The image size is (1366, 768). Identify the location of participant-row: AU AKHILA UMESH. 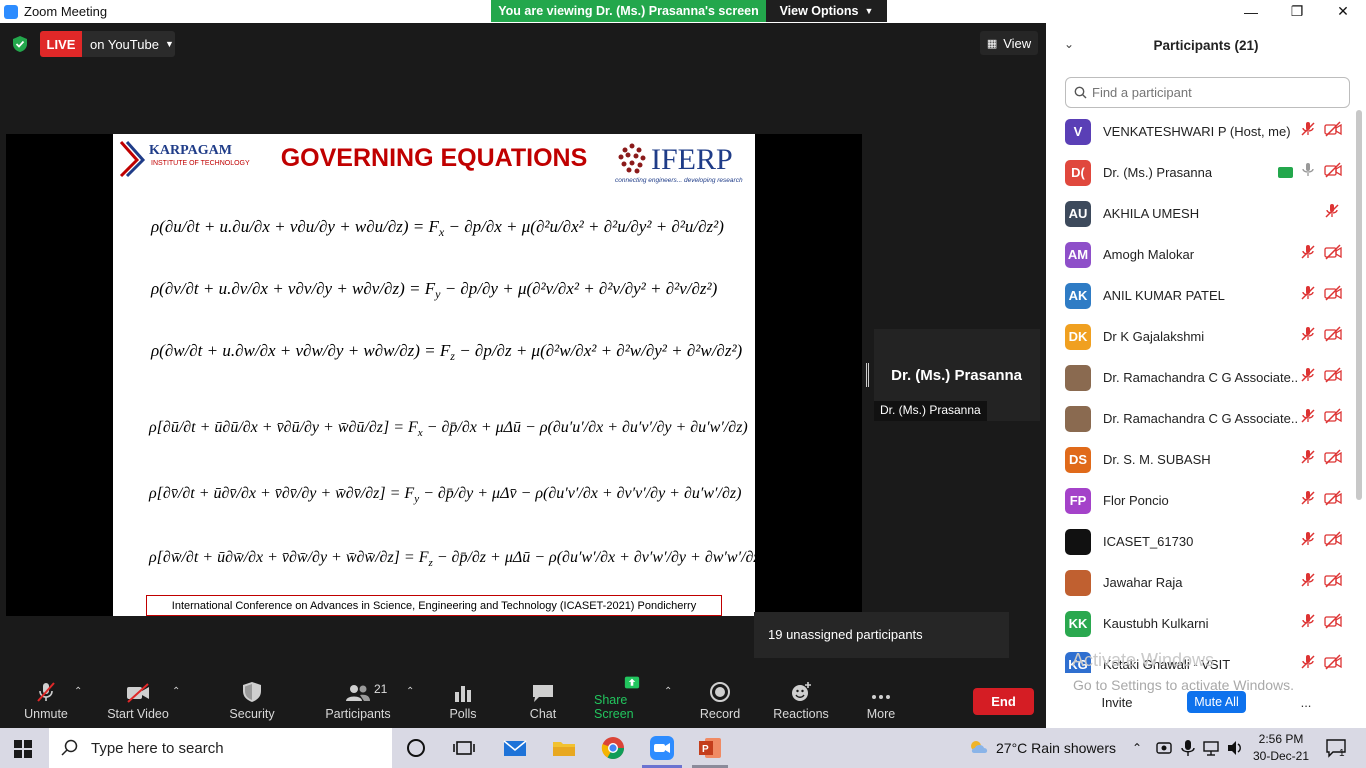
(1201, 213).